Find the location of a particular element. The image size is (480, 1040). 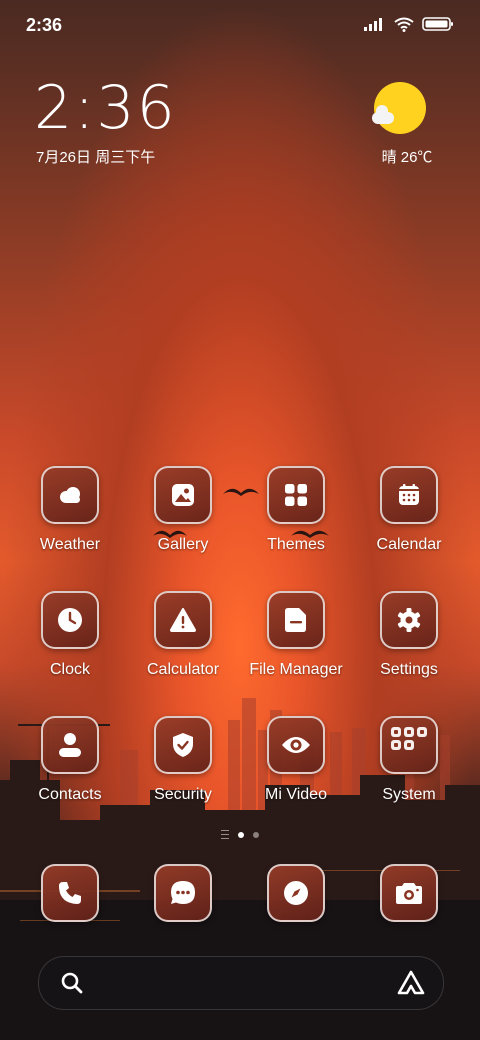

app-label: Weather is located at coordinates (70, 544).